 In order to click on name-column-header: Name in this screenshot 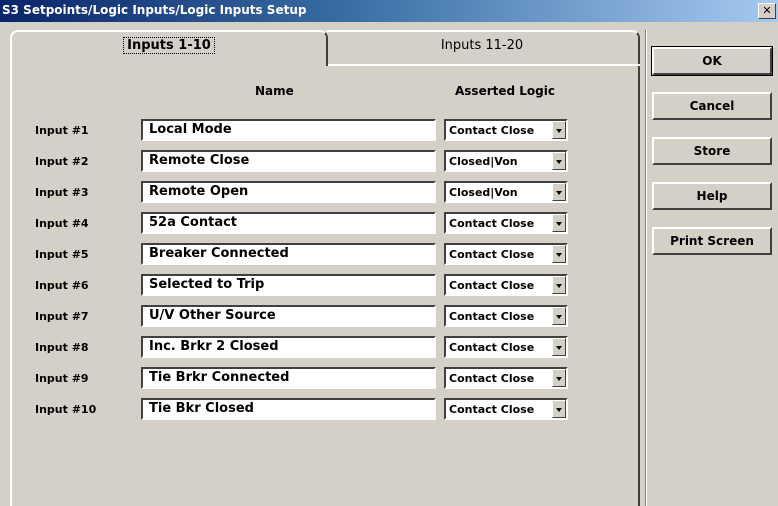, I will do `click(274, 91)`.